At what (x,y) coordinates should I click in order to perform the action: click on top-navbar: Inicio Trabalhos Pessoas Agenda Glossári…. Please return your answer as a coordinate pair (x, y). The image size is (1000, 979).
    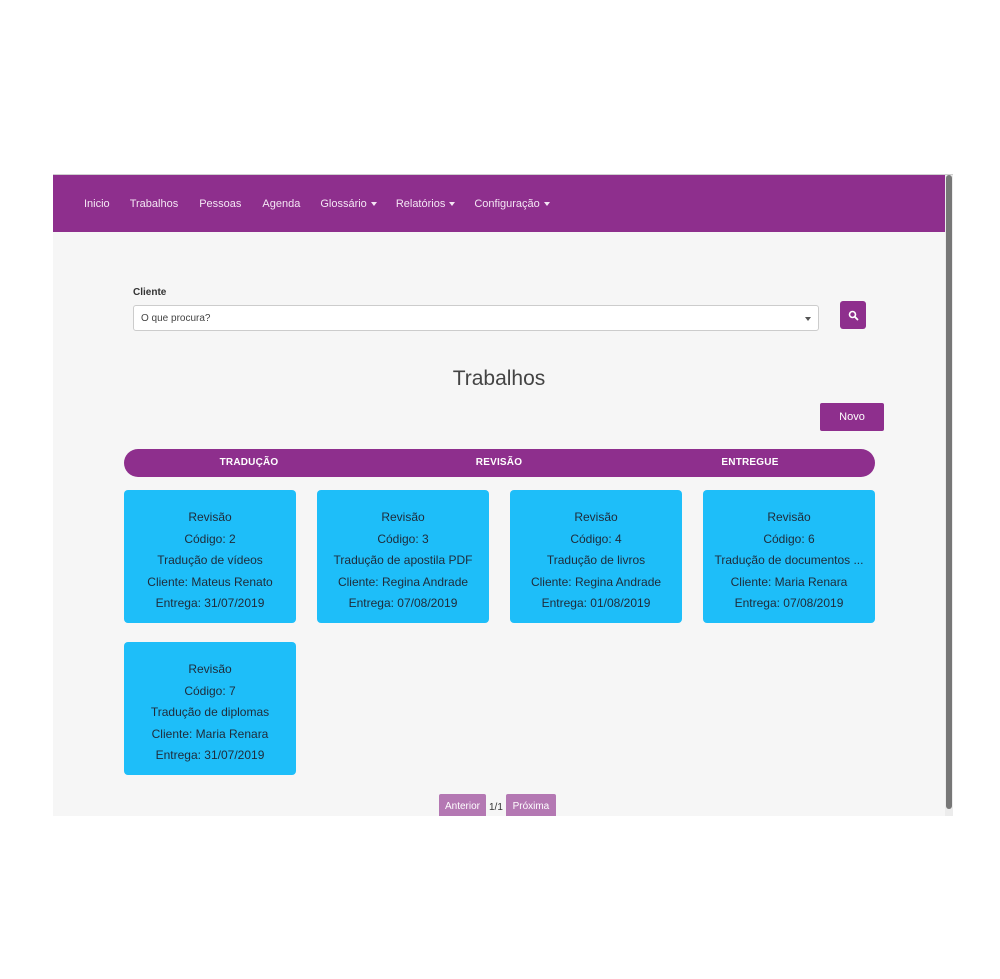
    Looking at the image, I should click on (499, 203).